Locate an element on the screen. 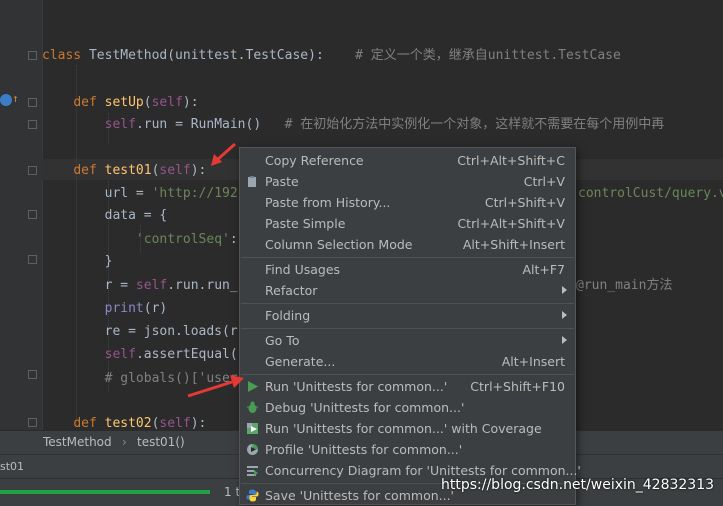 The image size is (723, 506). fold-marker-test01 is located at coordinates (32, 170).